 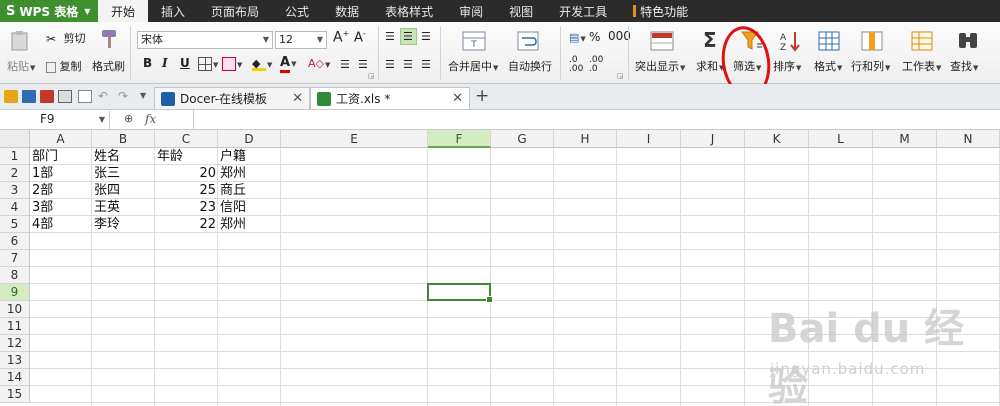 What do you see at coordinates (123, 156) in the screenshot?
I see `cell-b1: 姓名` at bounding box center [123, 156].